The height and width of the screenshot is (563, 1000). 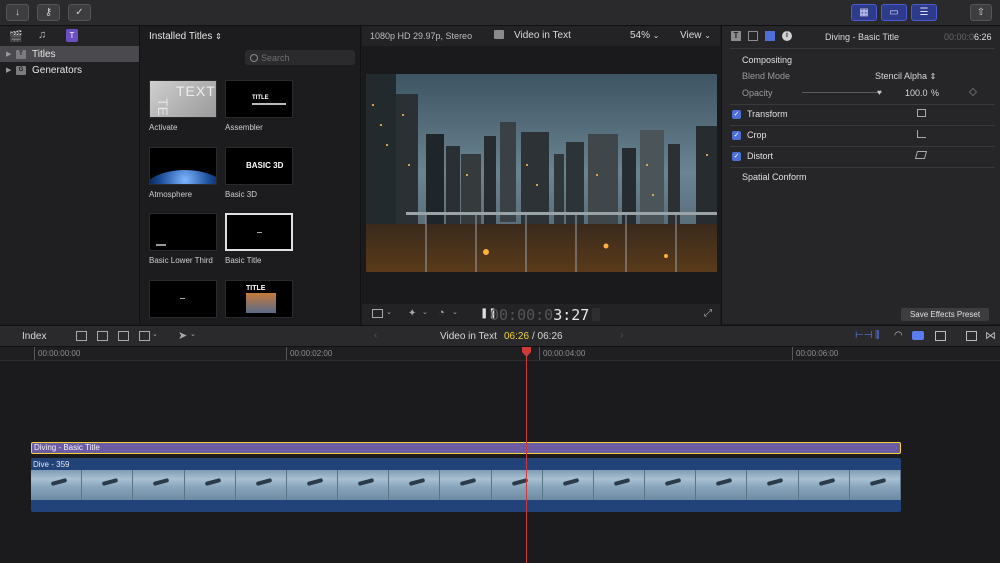 I want to click on transform-row: ✓ Transform, so click(x=861, y=114).